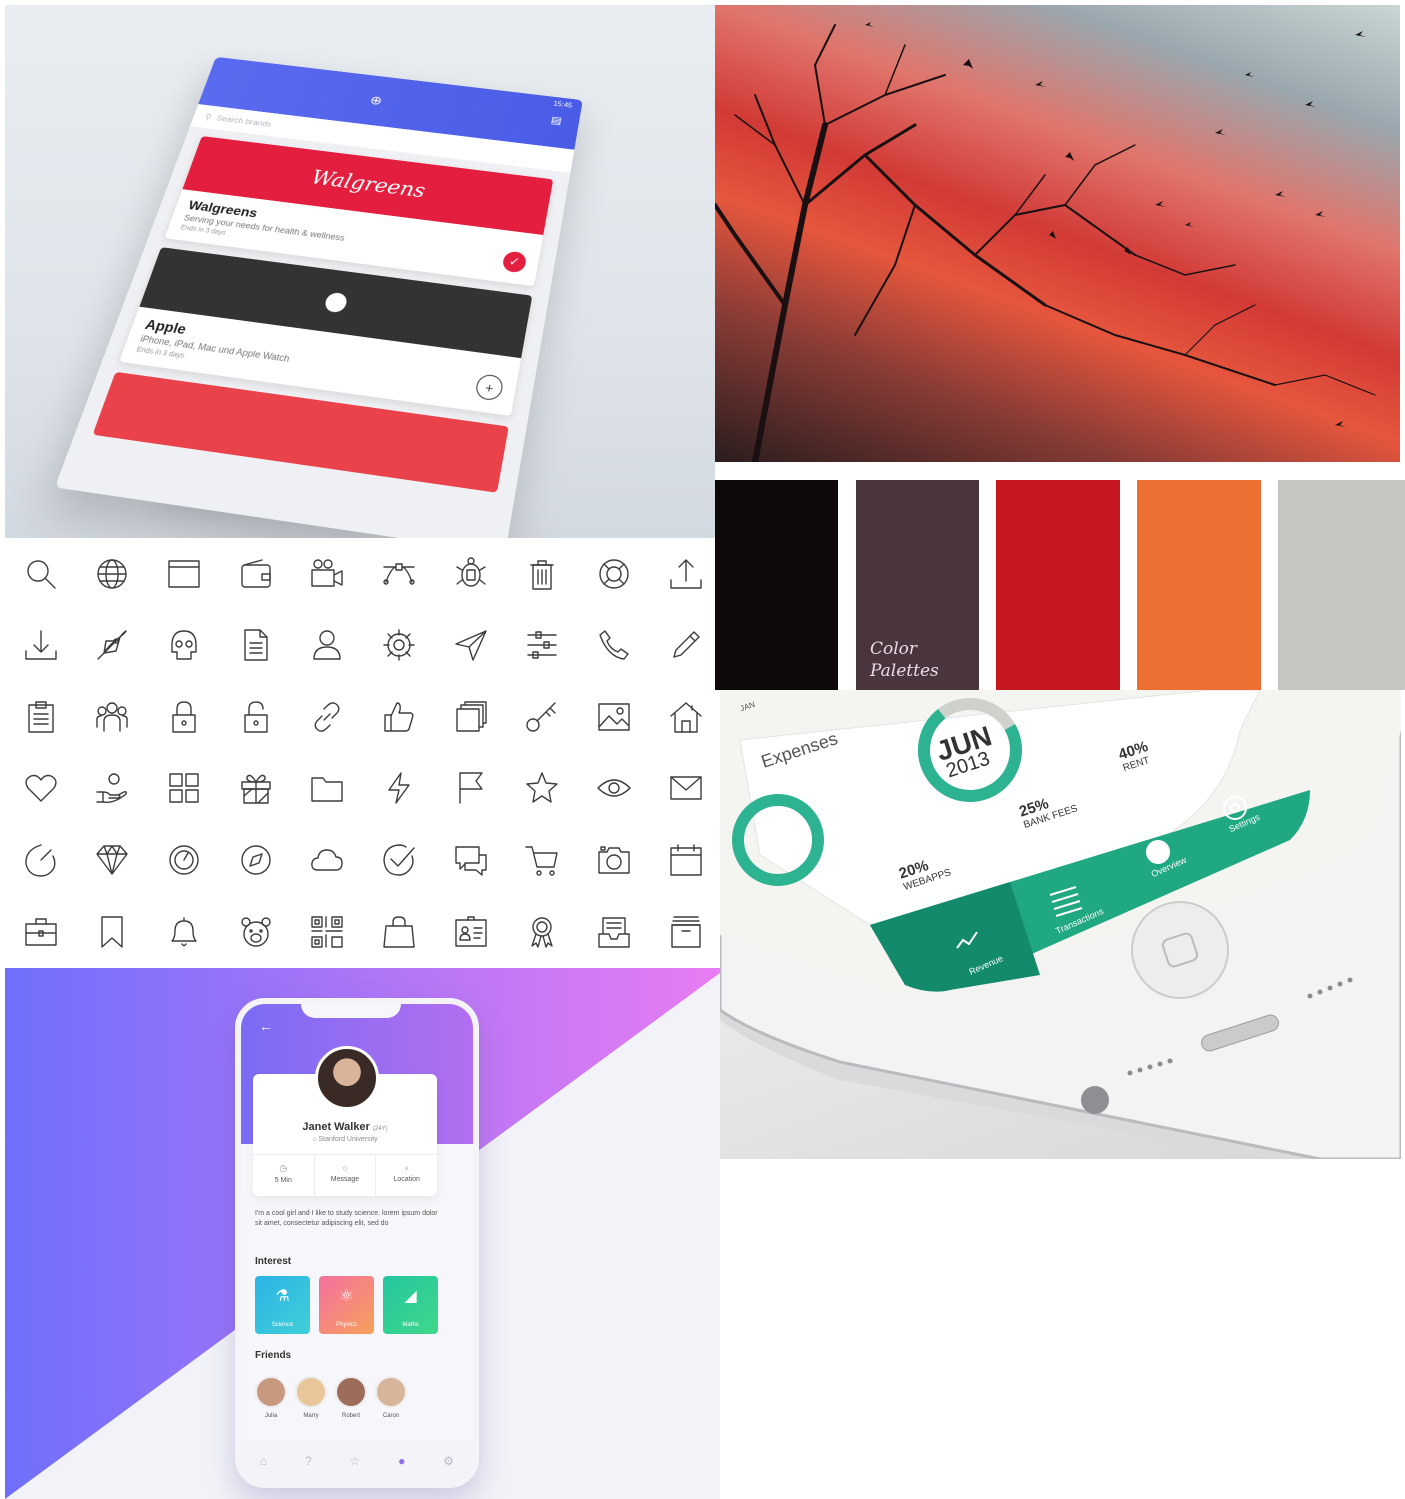 Image resolution: width=1405 pixels, height=1499 pixels. I want to click on back-arrow-icon: ←, so click(266, 1026).